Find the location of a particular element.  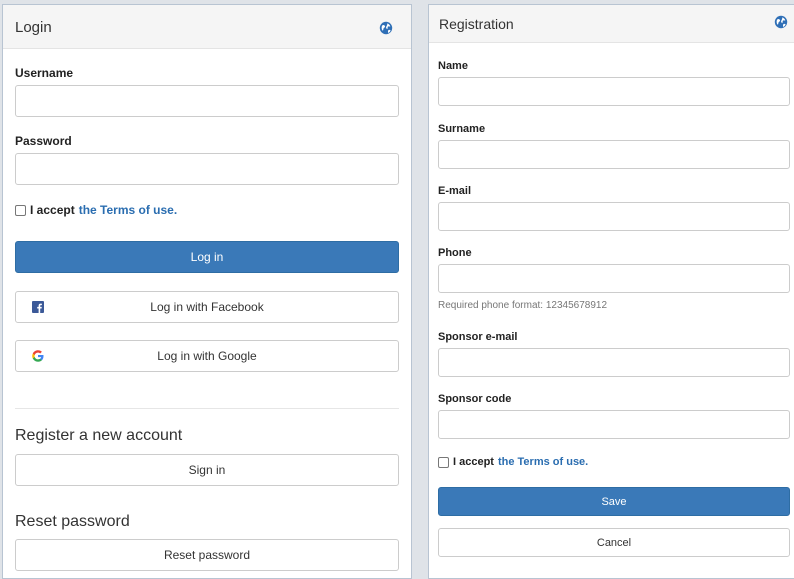

name-input is located at coordinates (614, 91).